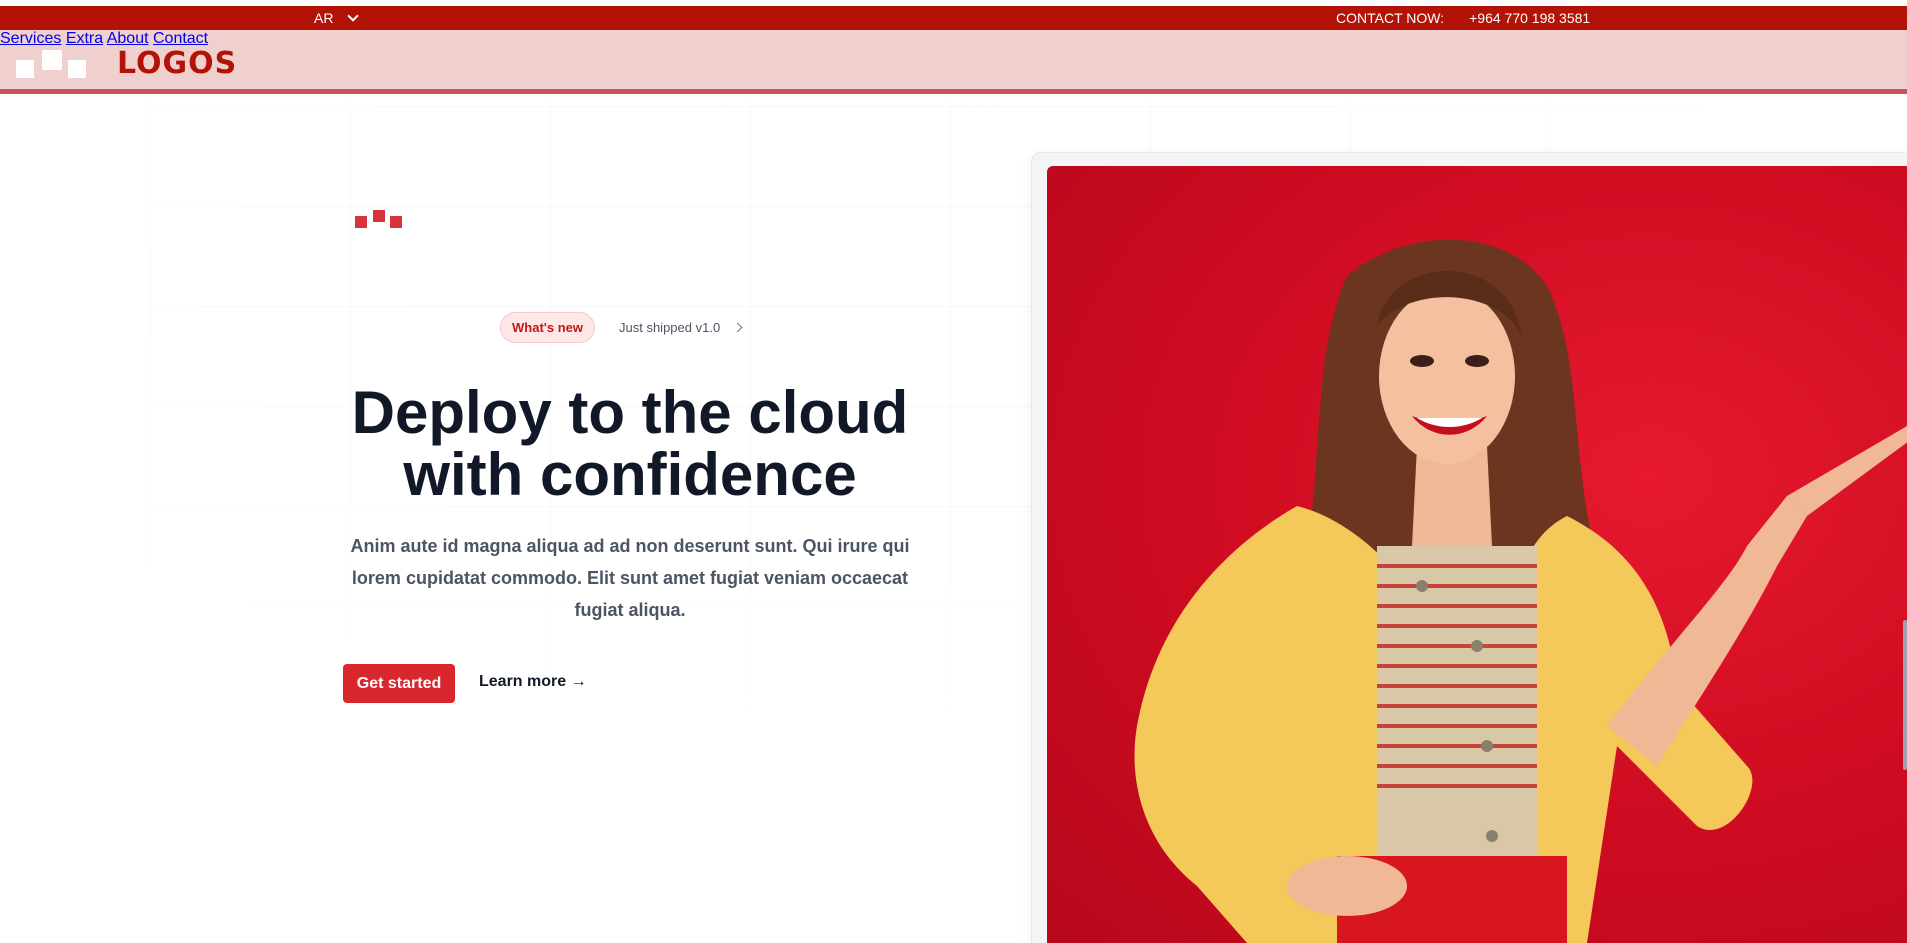  What do you see at coordinates (953, 62) in the screenshot?
I see `site-header: LOGOS Services Extra About Contact` at bounding box center [953, 62].